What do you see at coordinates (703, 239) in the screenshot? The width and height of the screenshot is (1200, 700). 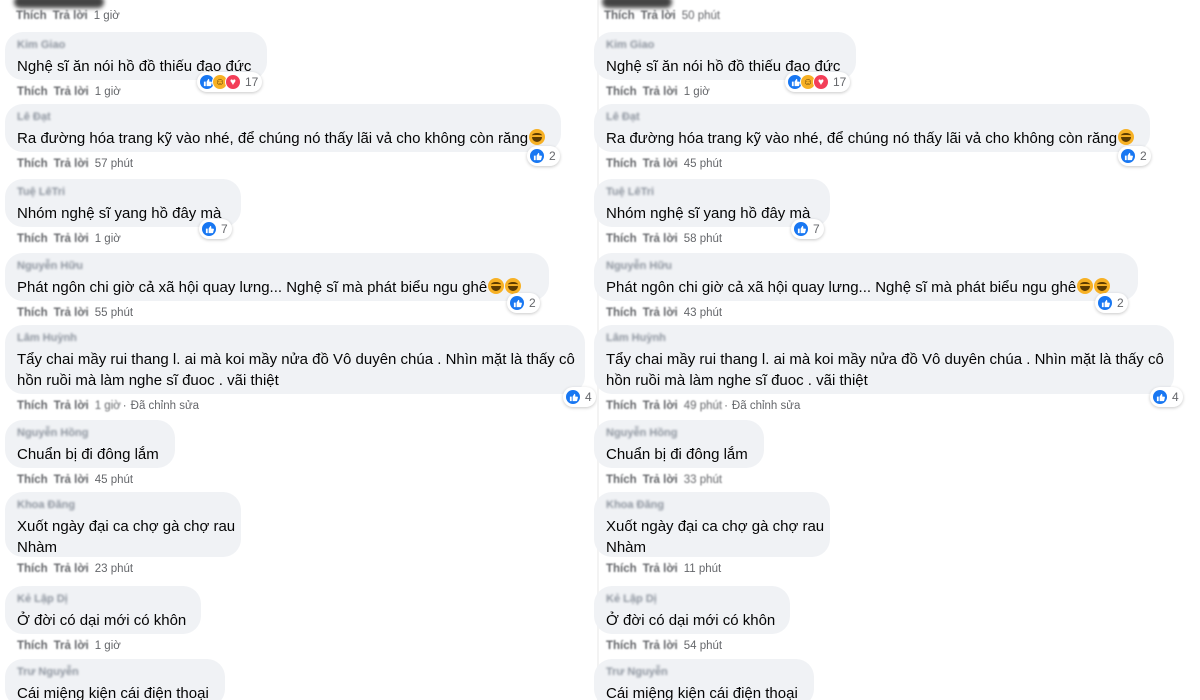 I see `comment-time: 58 phút` at bounding box center [703, 239].